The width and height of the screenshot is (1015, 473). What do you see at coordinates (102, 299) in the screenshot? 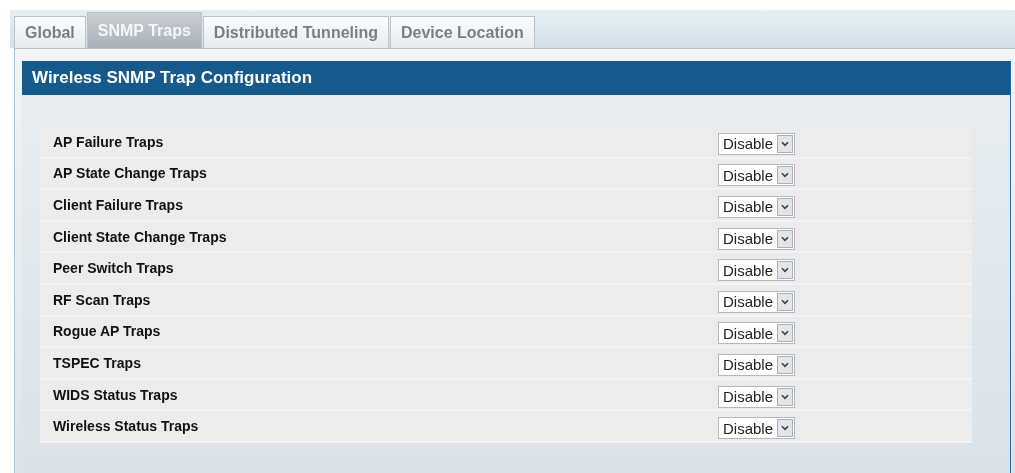
I see `setting-label: RF Scan Traps` at bounding box center [102, 299].